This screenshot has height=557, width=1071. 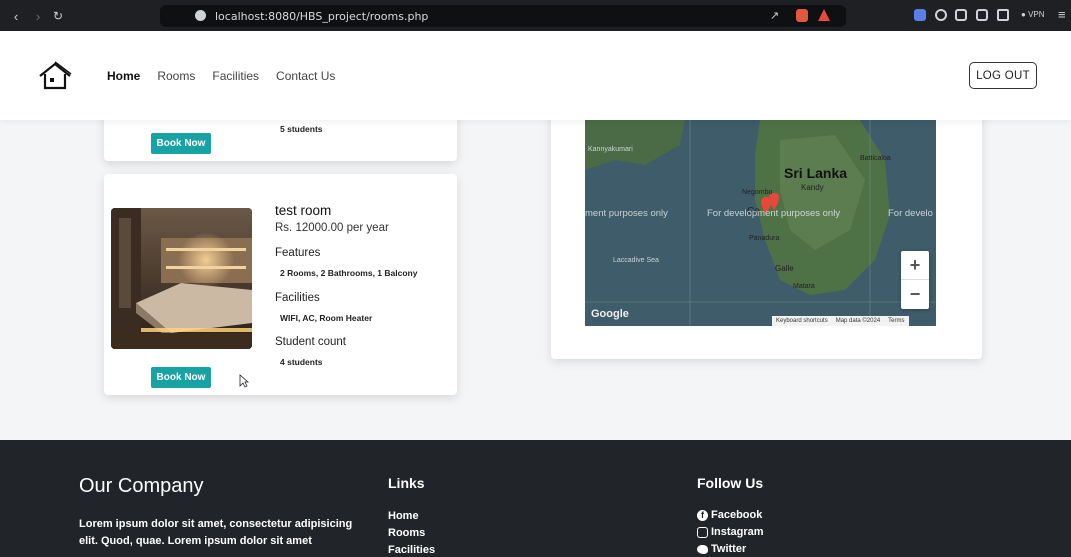 What do you see at coordinates (910, 213) in the screenshot?
I see `map-watermark: For develo` at bounding box center [910, 213].